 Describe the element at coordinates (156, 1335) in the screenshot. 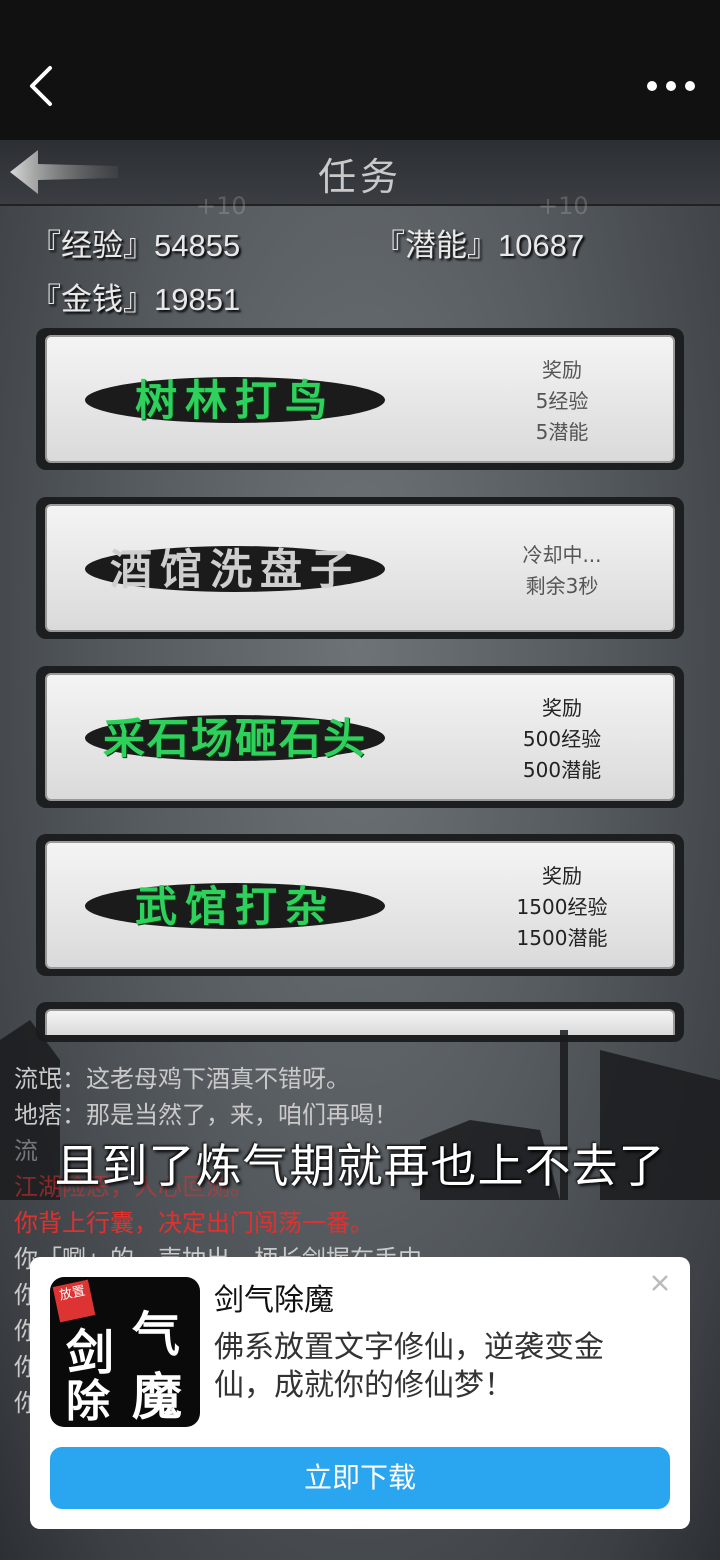

I see `app-logo-char: 气` at that location.